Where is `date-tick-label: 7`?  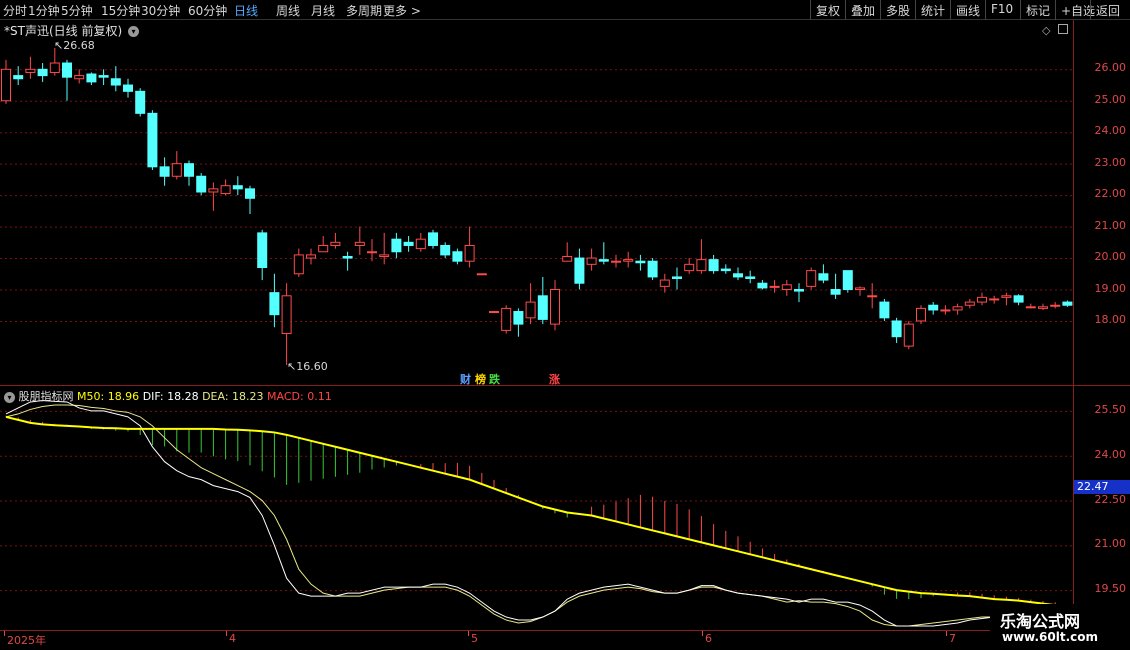
date-tick-label: 7 is located at coordinates (952, 638).